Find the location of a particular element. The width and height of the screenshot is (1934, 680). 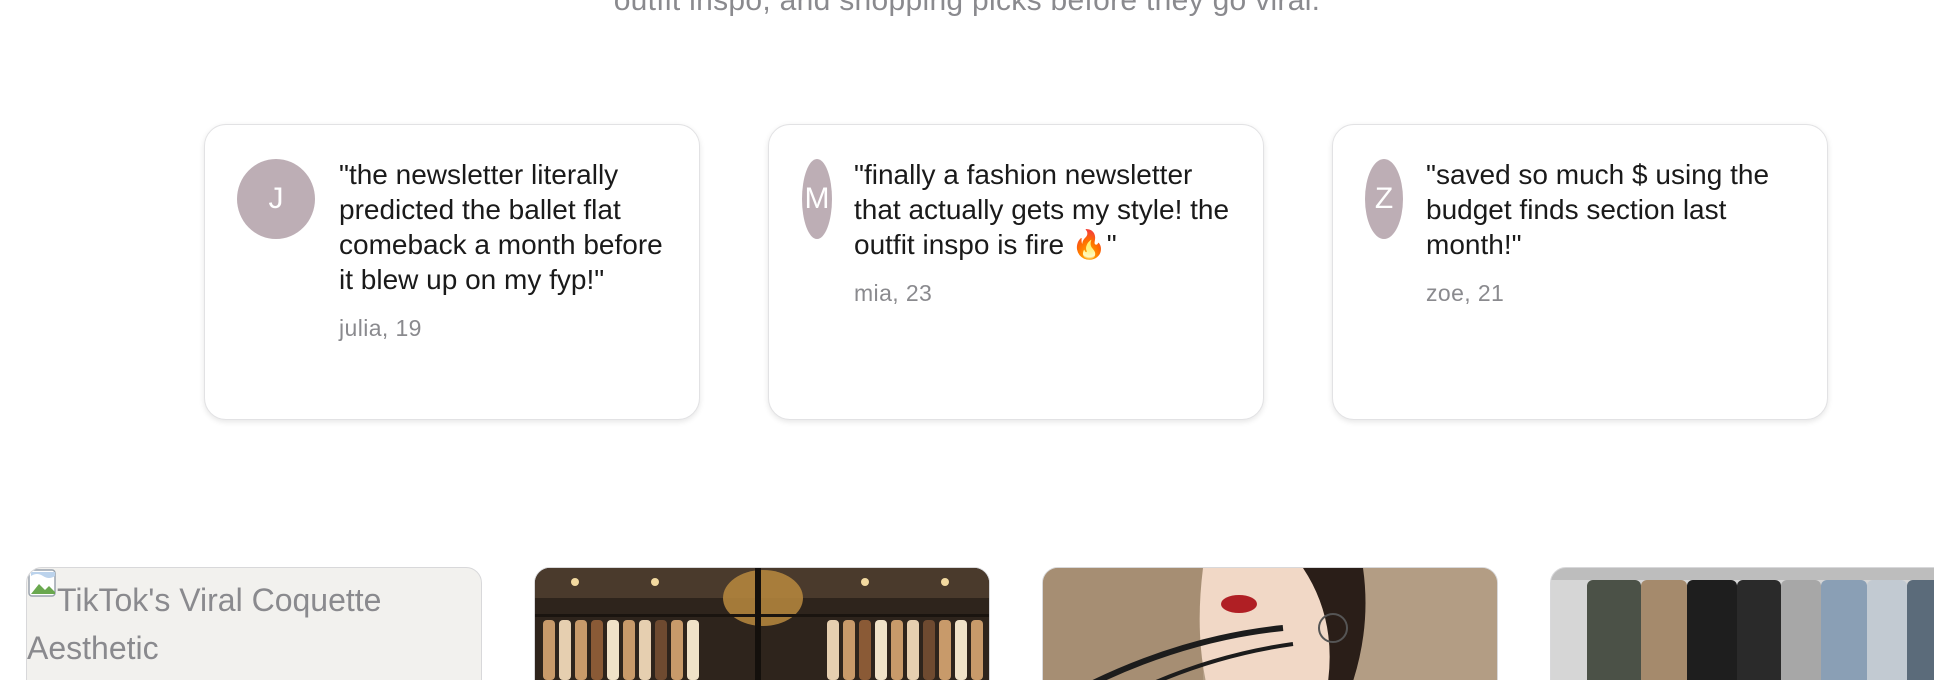

gallery-tile-model is located at coordinates (1270, 623).